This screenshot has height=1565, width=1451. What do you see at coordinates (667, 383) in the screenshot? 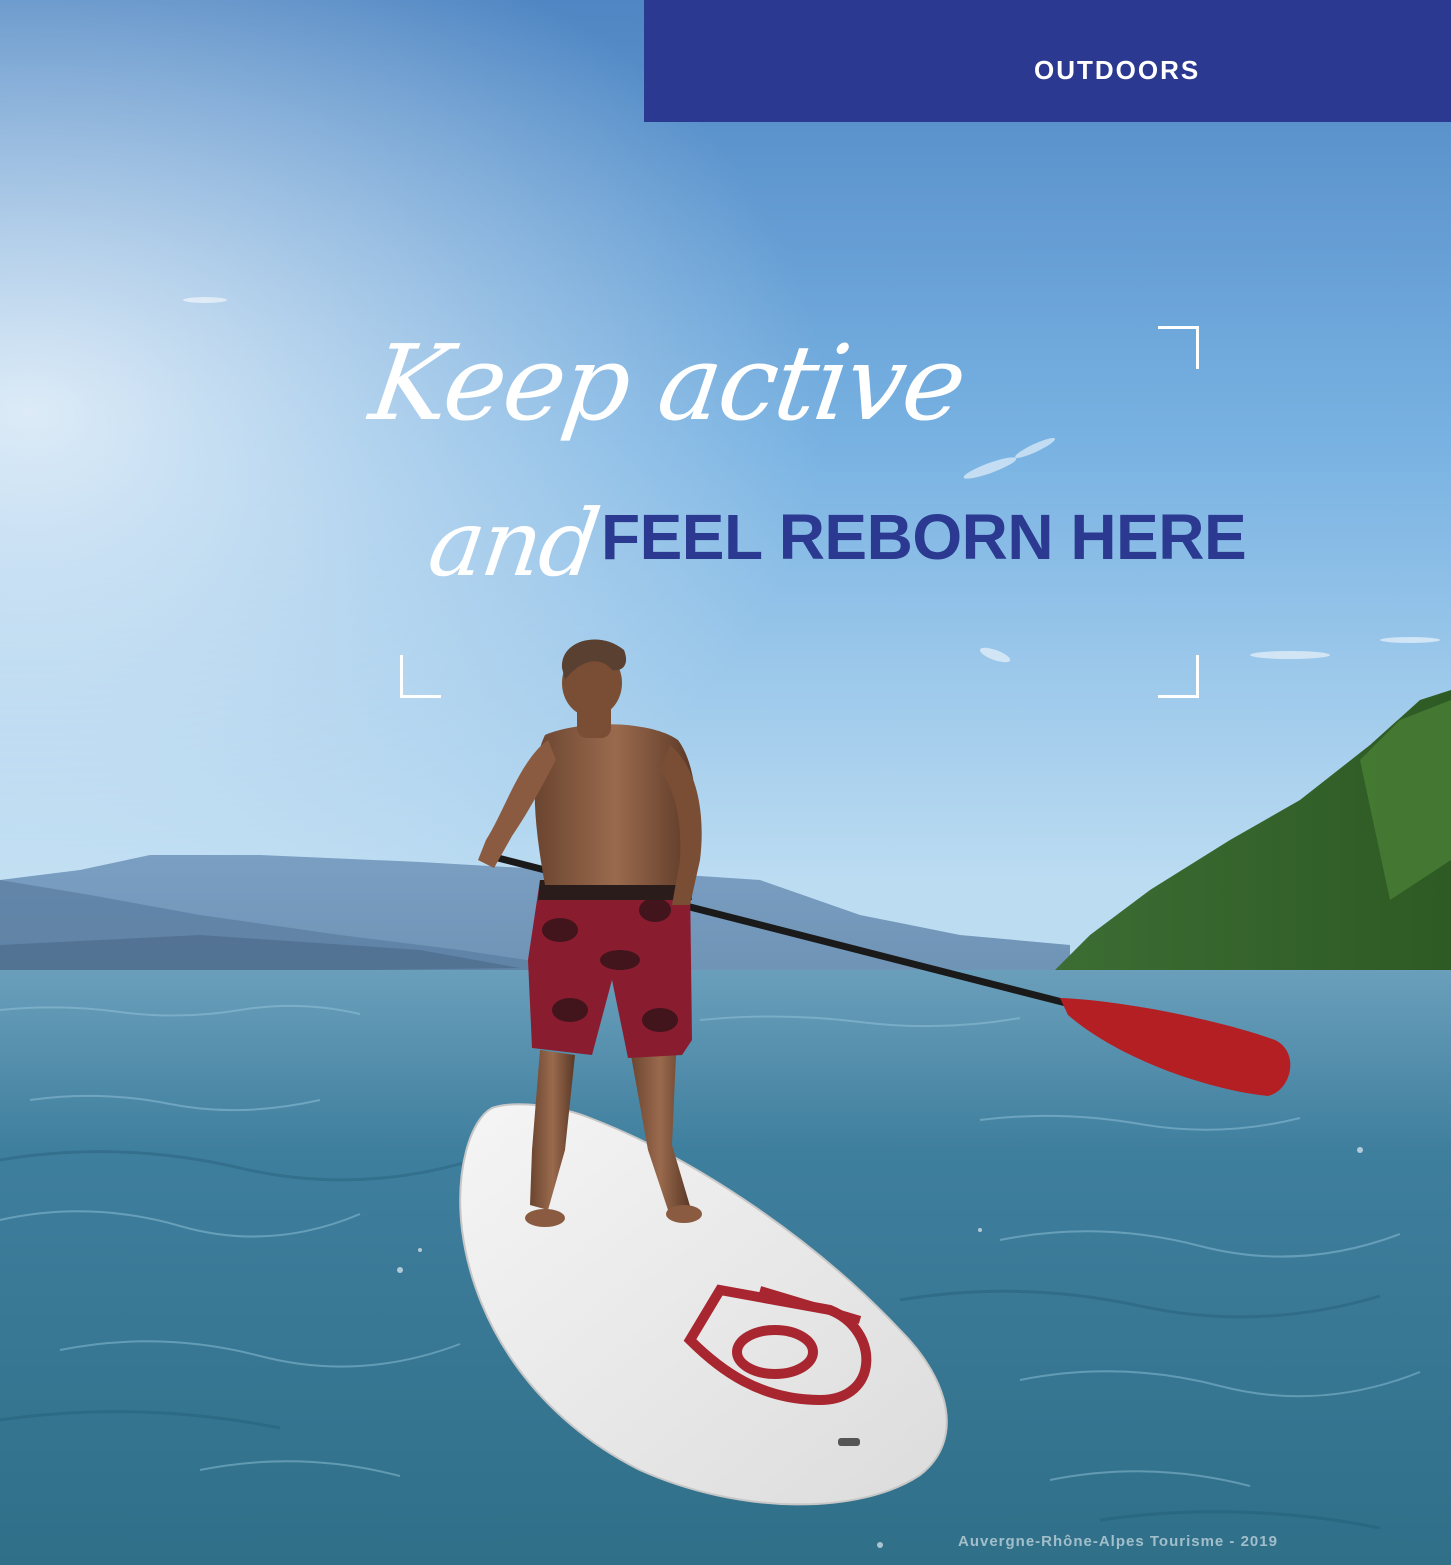
I see `headline-script-line1: Keep active` at bounding box center [667, 383].